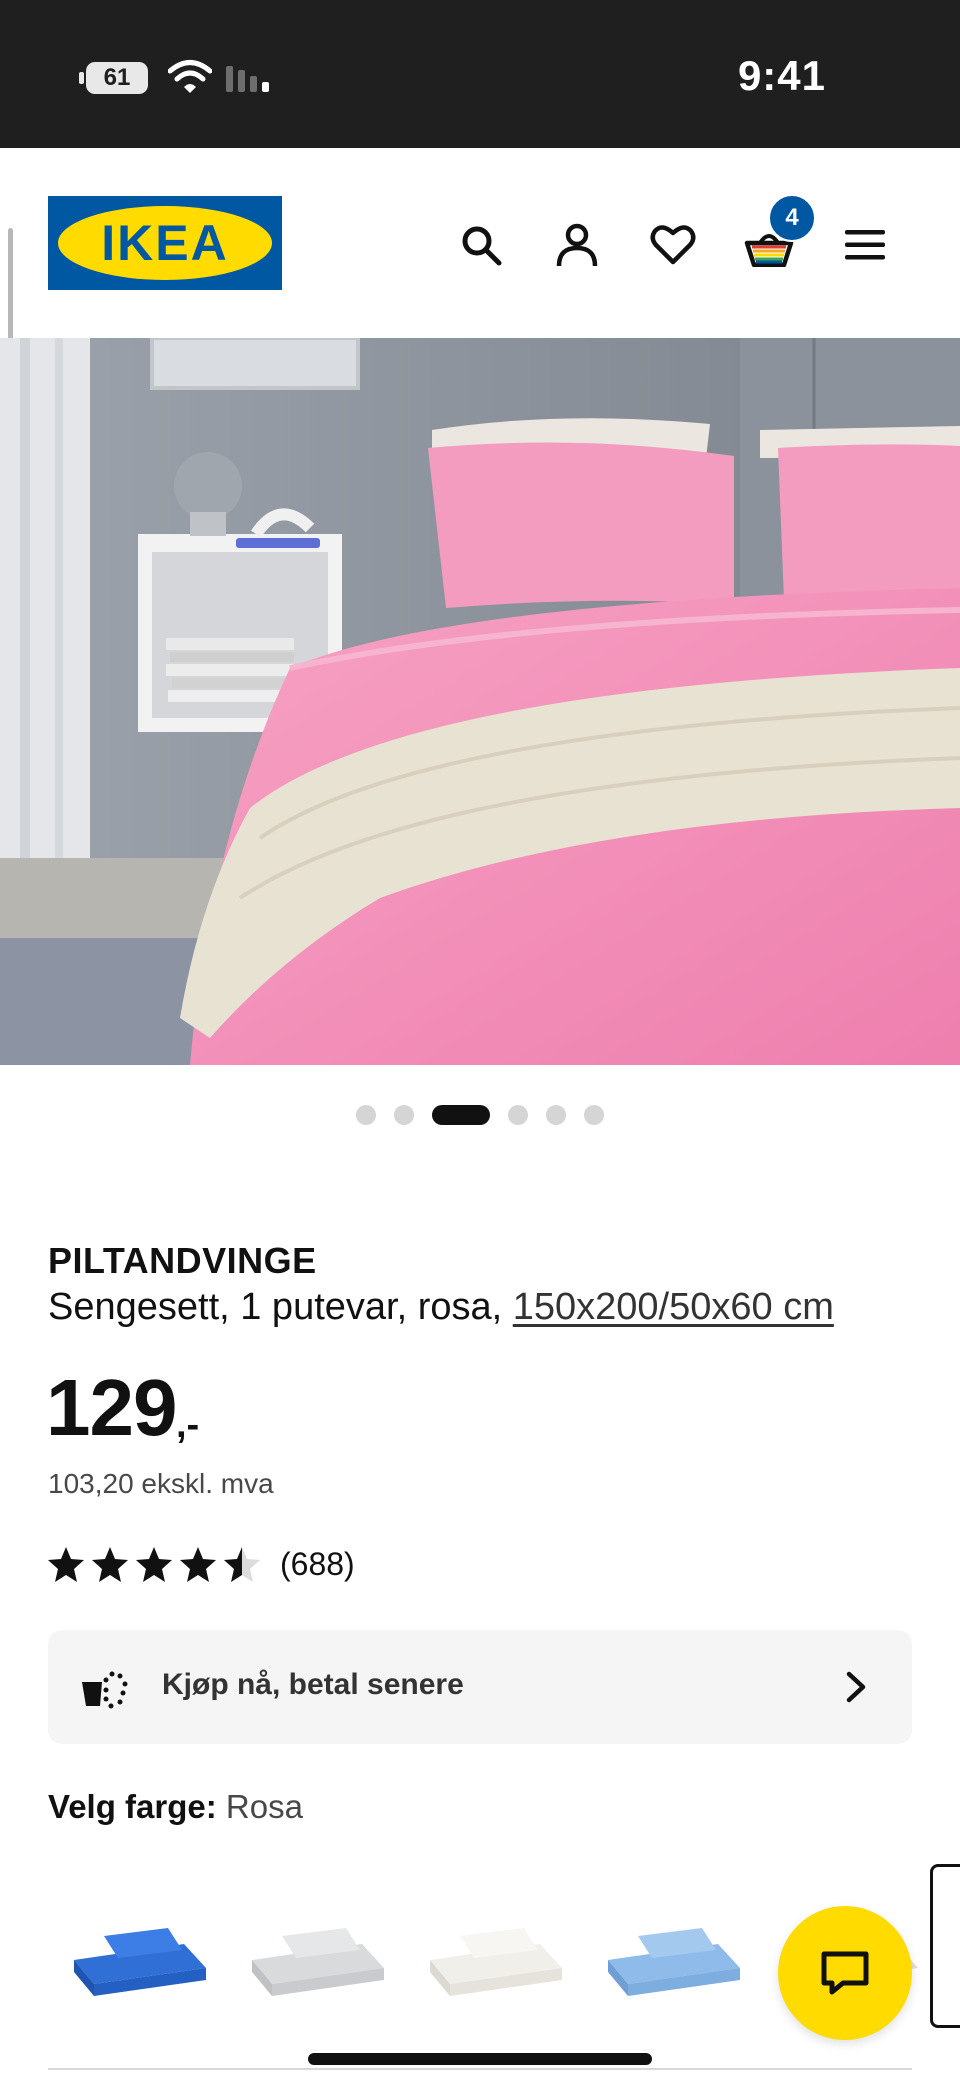 The image size is (960, 2087). What do you see at coordinates (161, 1483) in the screenshot?
I see `price-ex-vat: 103,20 ekskl. mva` at bounding box center [161, 1483].